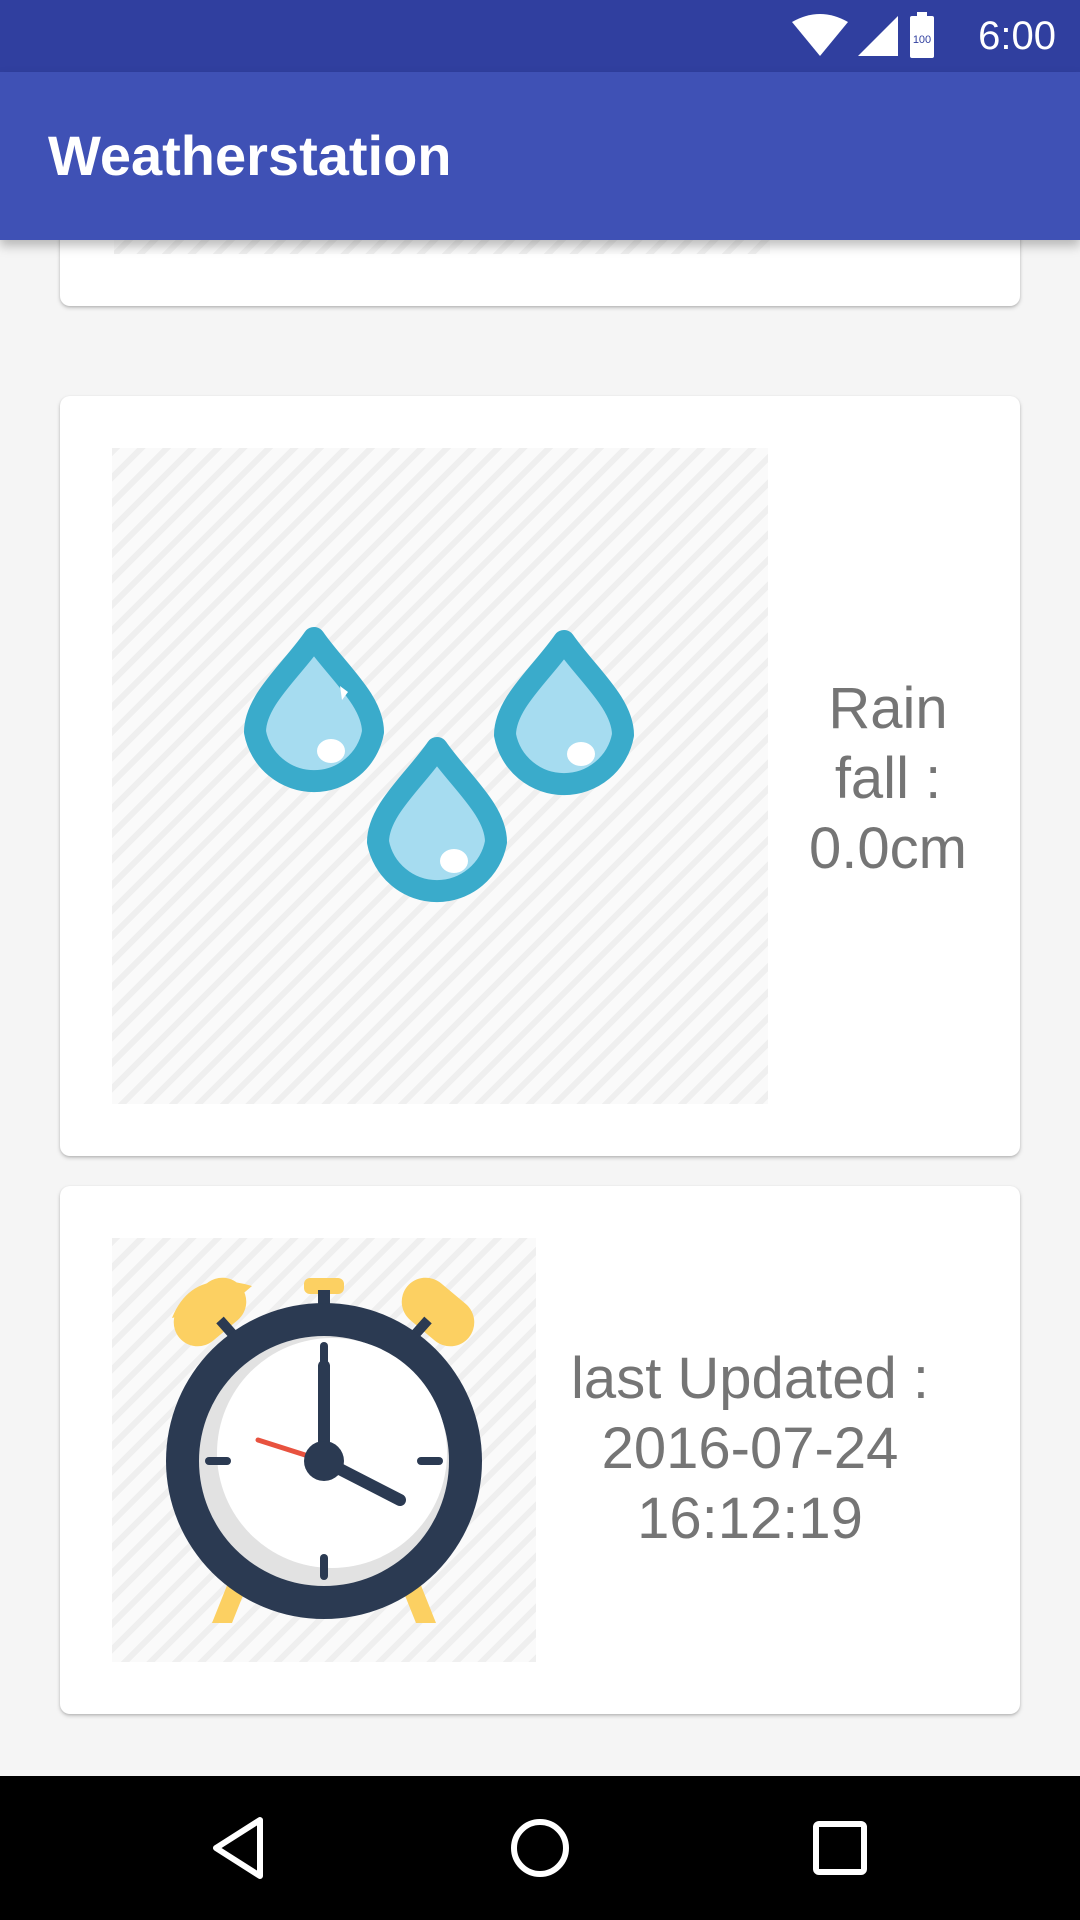  What do you see at coordinates (1017, 36) in the screenshot?
I see `status-time: 6:00` at bounding box center [1017, 36].